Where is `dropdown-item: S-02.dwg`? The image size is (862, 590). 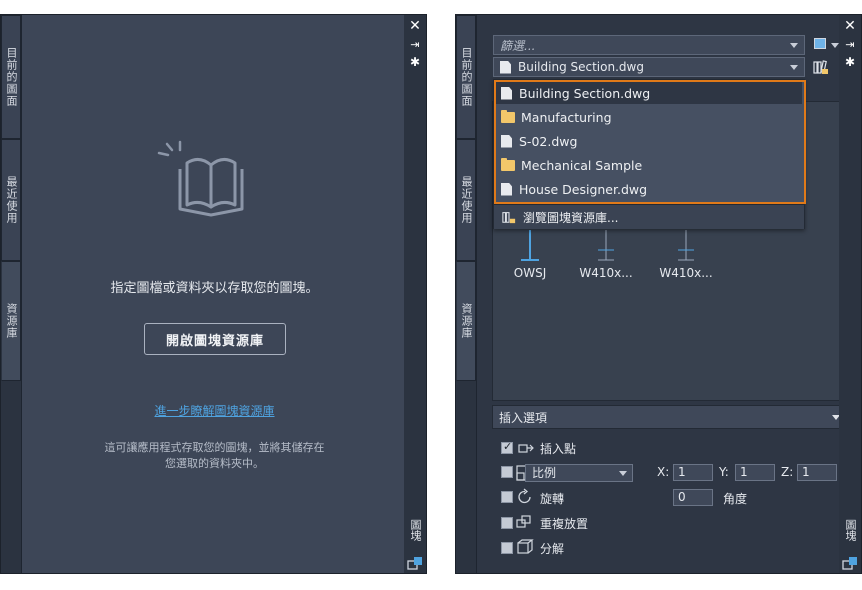
dropdown-item: S-02.dwg is located at coordinates (539, 141).